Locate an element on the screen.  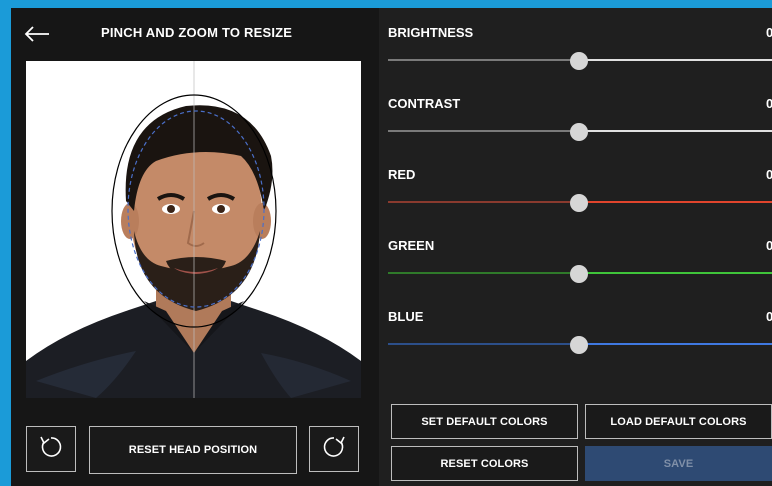
slider-green: GREEN 0 is located at coordinates (575, 263).